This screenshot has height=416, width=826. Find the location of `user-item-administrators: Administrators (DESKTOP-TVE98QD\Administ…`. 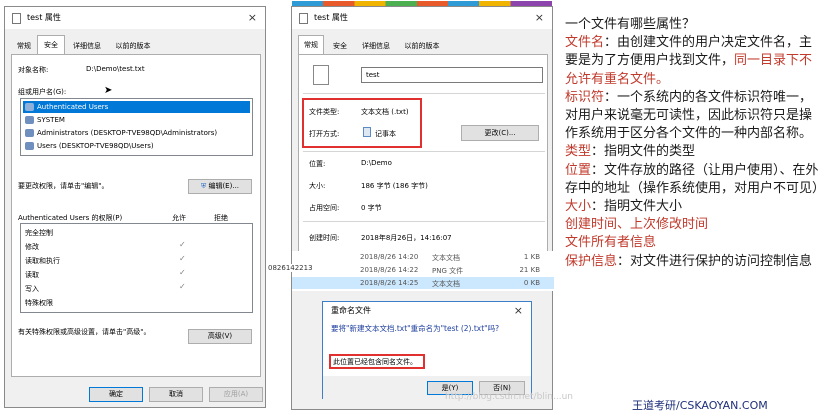

user-item-administrators: Administrators (DESKTOP-TVE98QD\Administ… is located at coordinates (120, 133).